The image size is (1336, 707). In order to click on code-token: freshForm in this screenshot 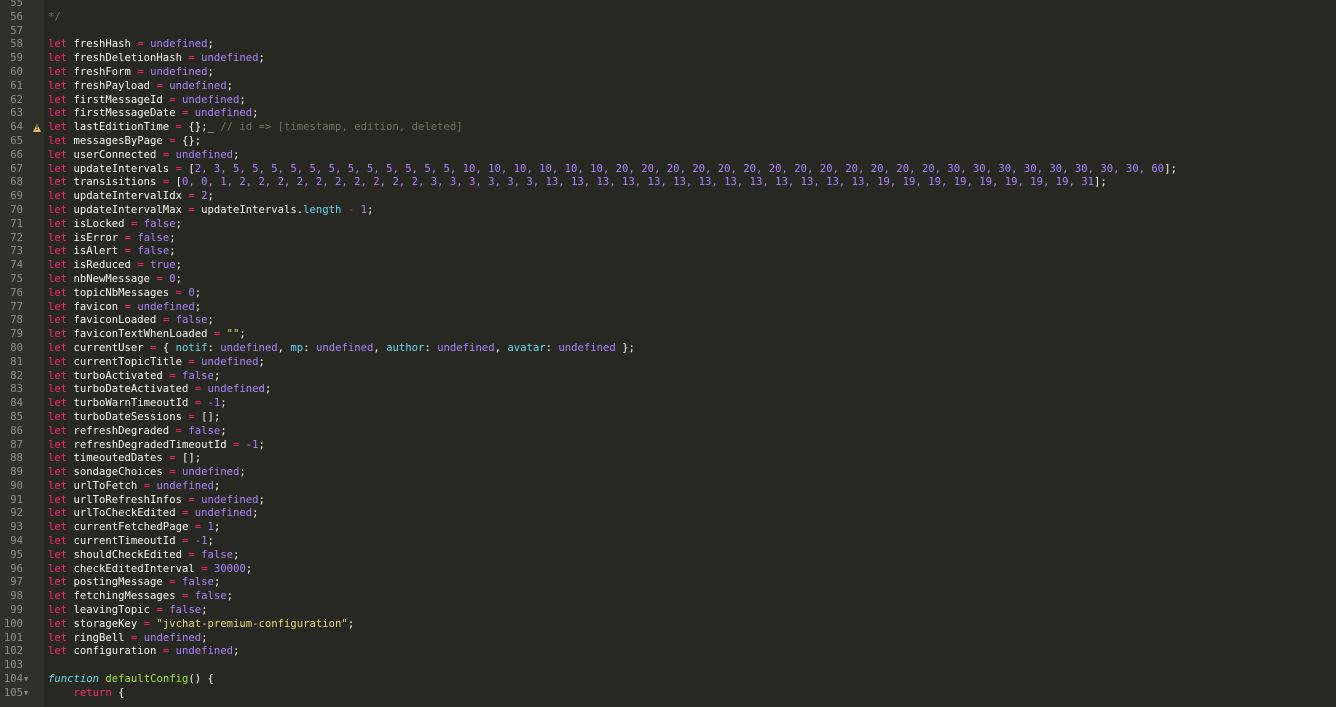, I will do `click(102, 71)`.